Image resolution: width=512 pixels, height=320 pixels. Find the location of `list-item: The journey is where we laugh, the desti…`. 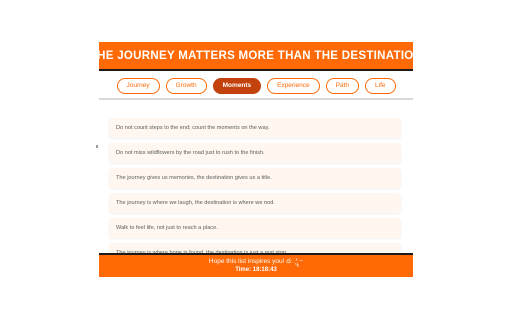

list-item: The journey is where we laugh, the desti… is located at coordinates (255, 203).